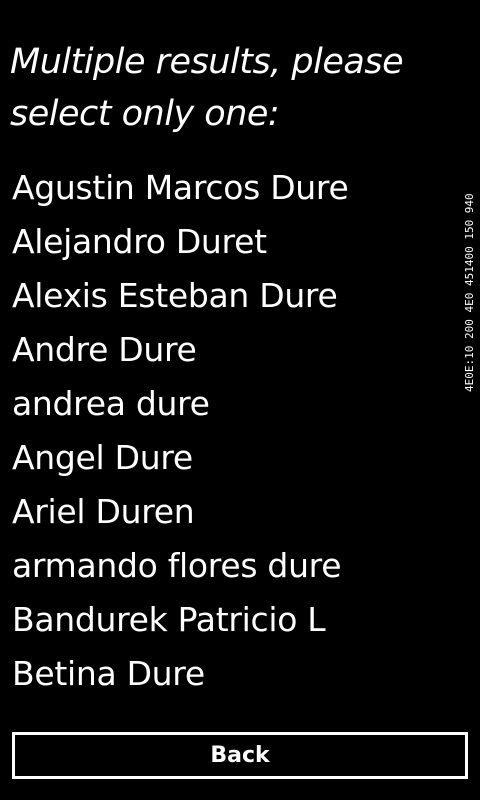  What do you see at coordinates (240, 755) in the screenshot?
I see `back-button: Back` at bounding box center [240, 755].